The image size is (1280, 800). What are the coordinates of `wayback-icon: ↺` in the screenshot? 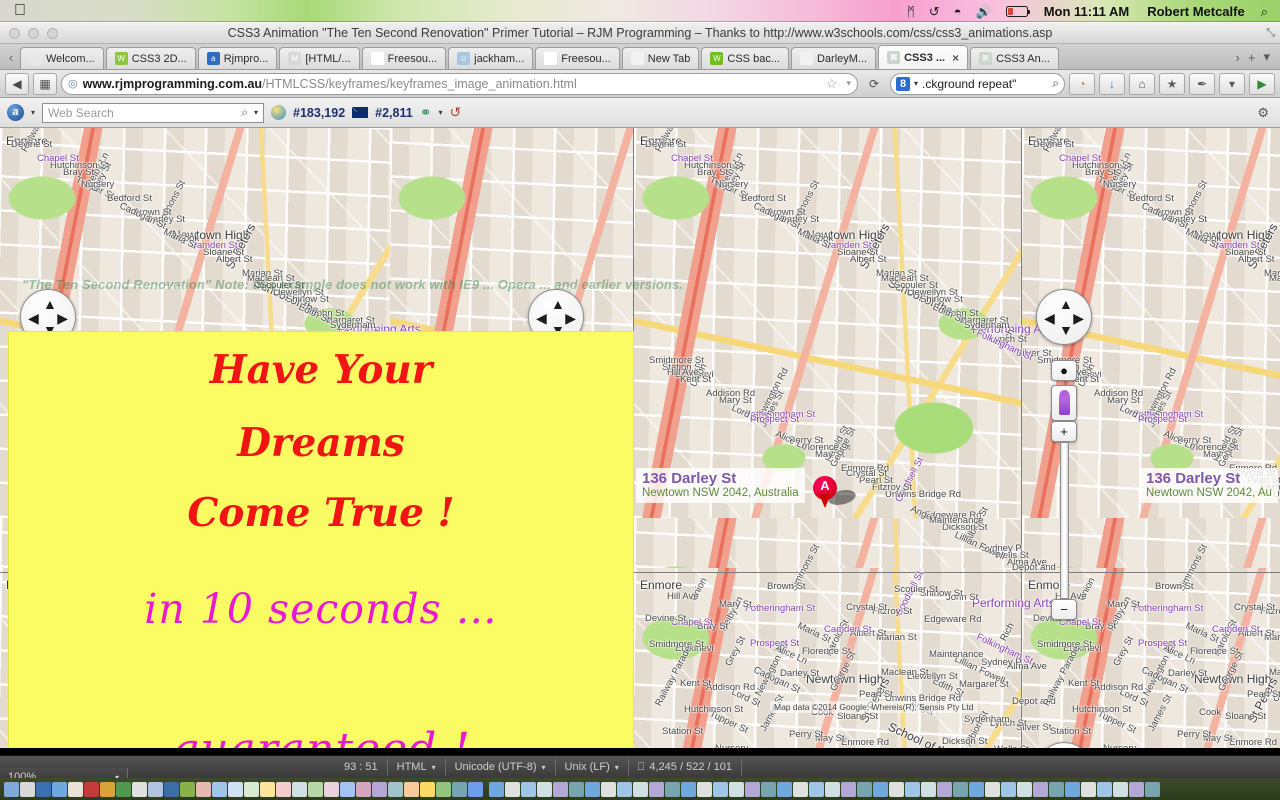 It's located at (455, 112).